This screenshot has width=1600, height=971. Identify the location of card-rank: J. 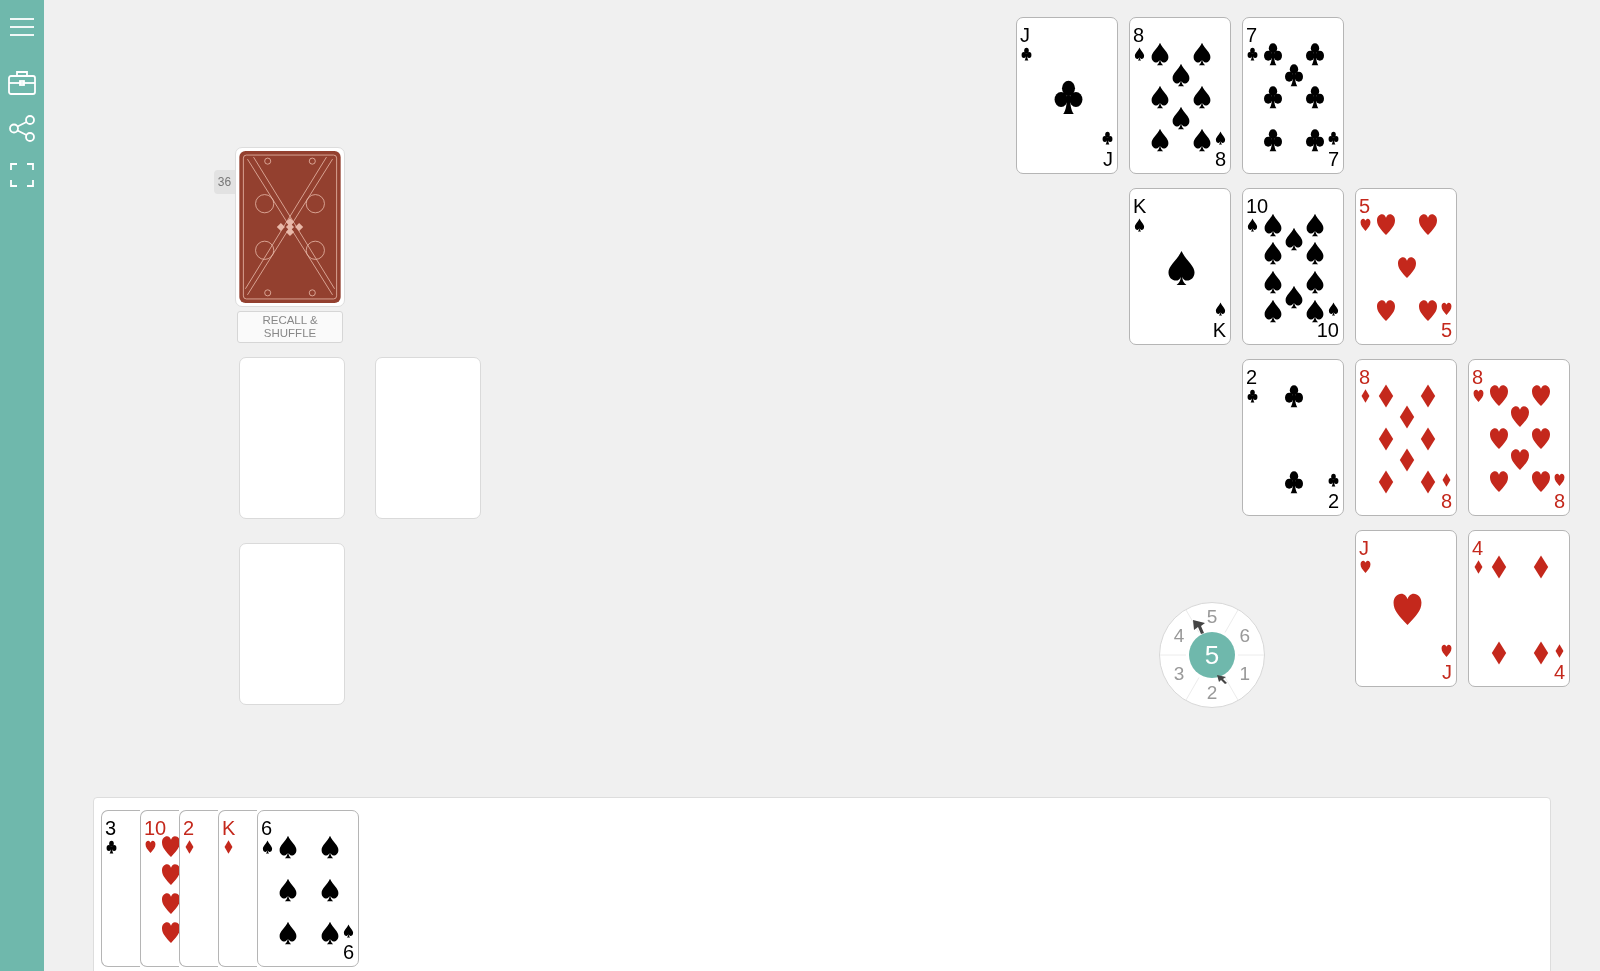
(1447, 672).